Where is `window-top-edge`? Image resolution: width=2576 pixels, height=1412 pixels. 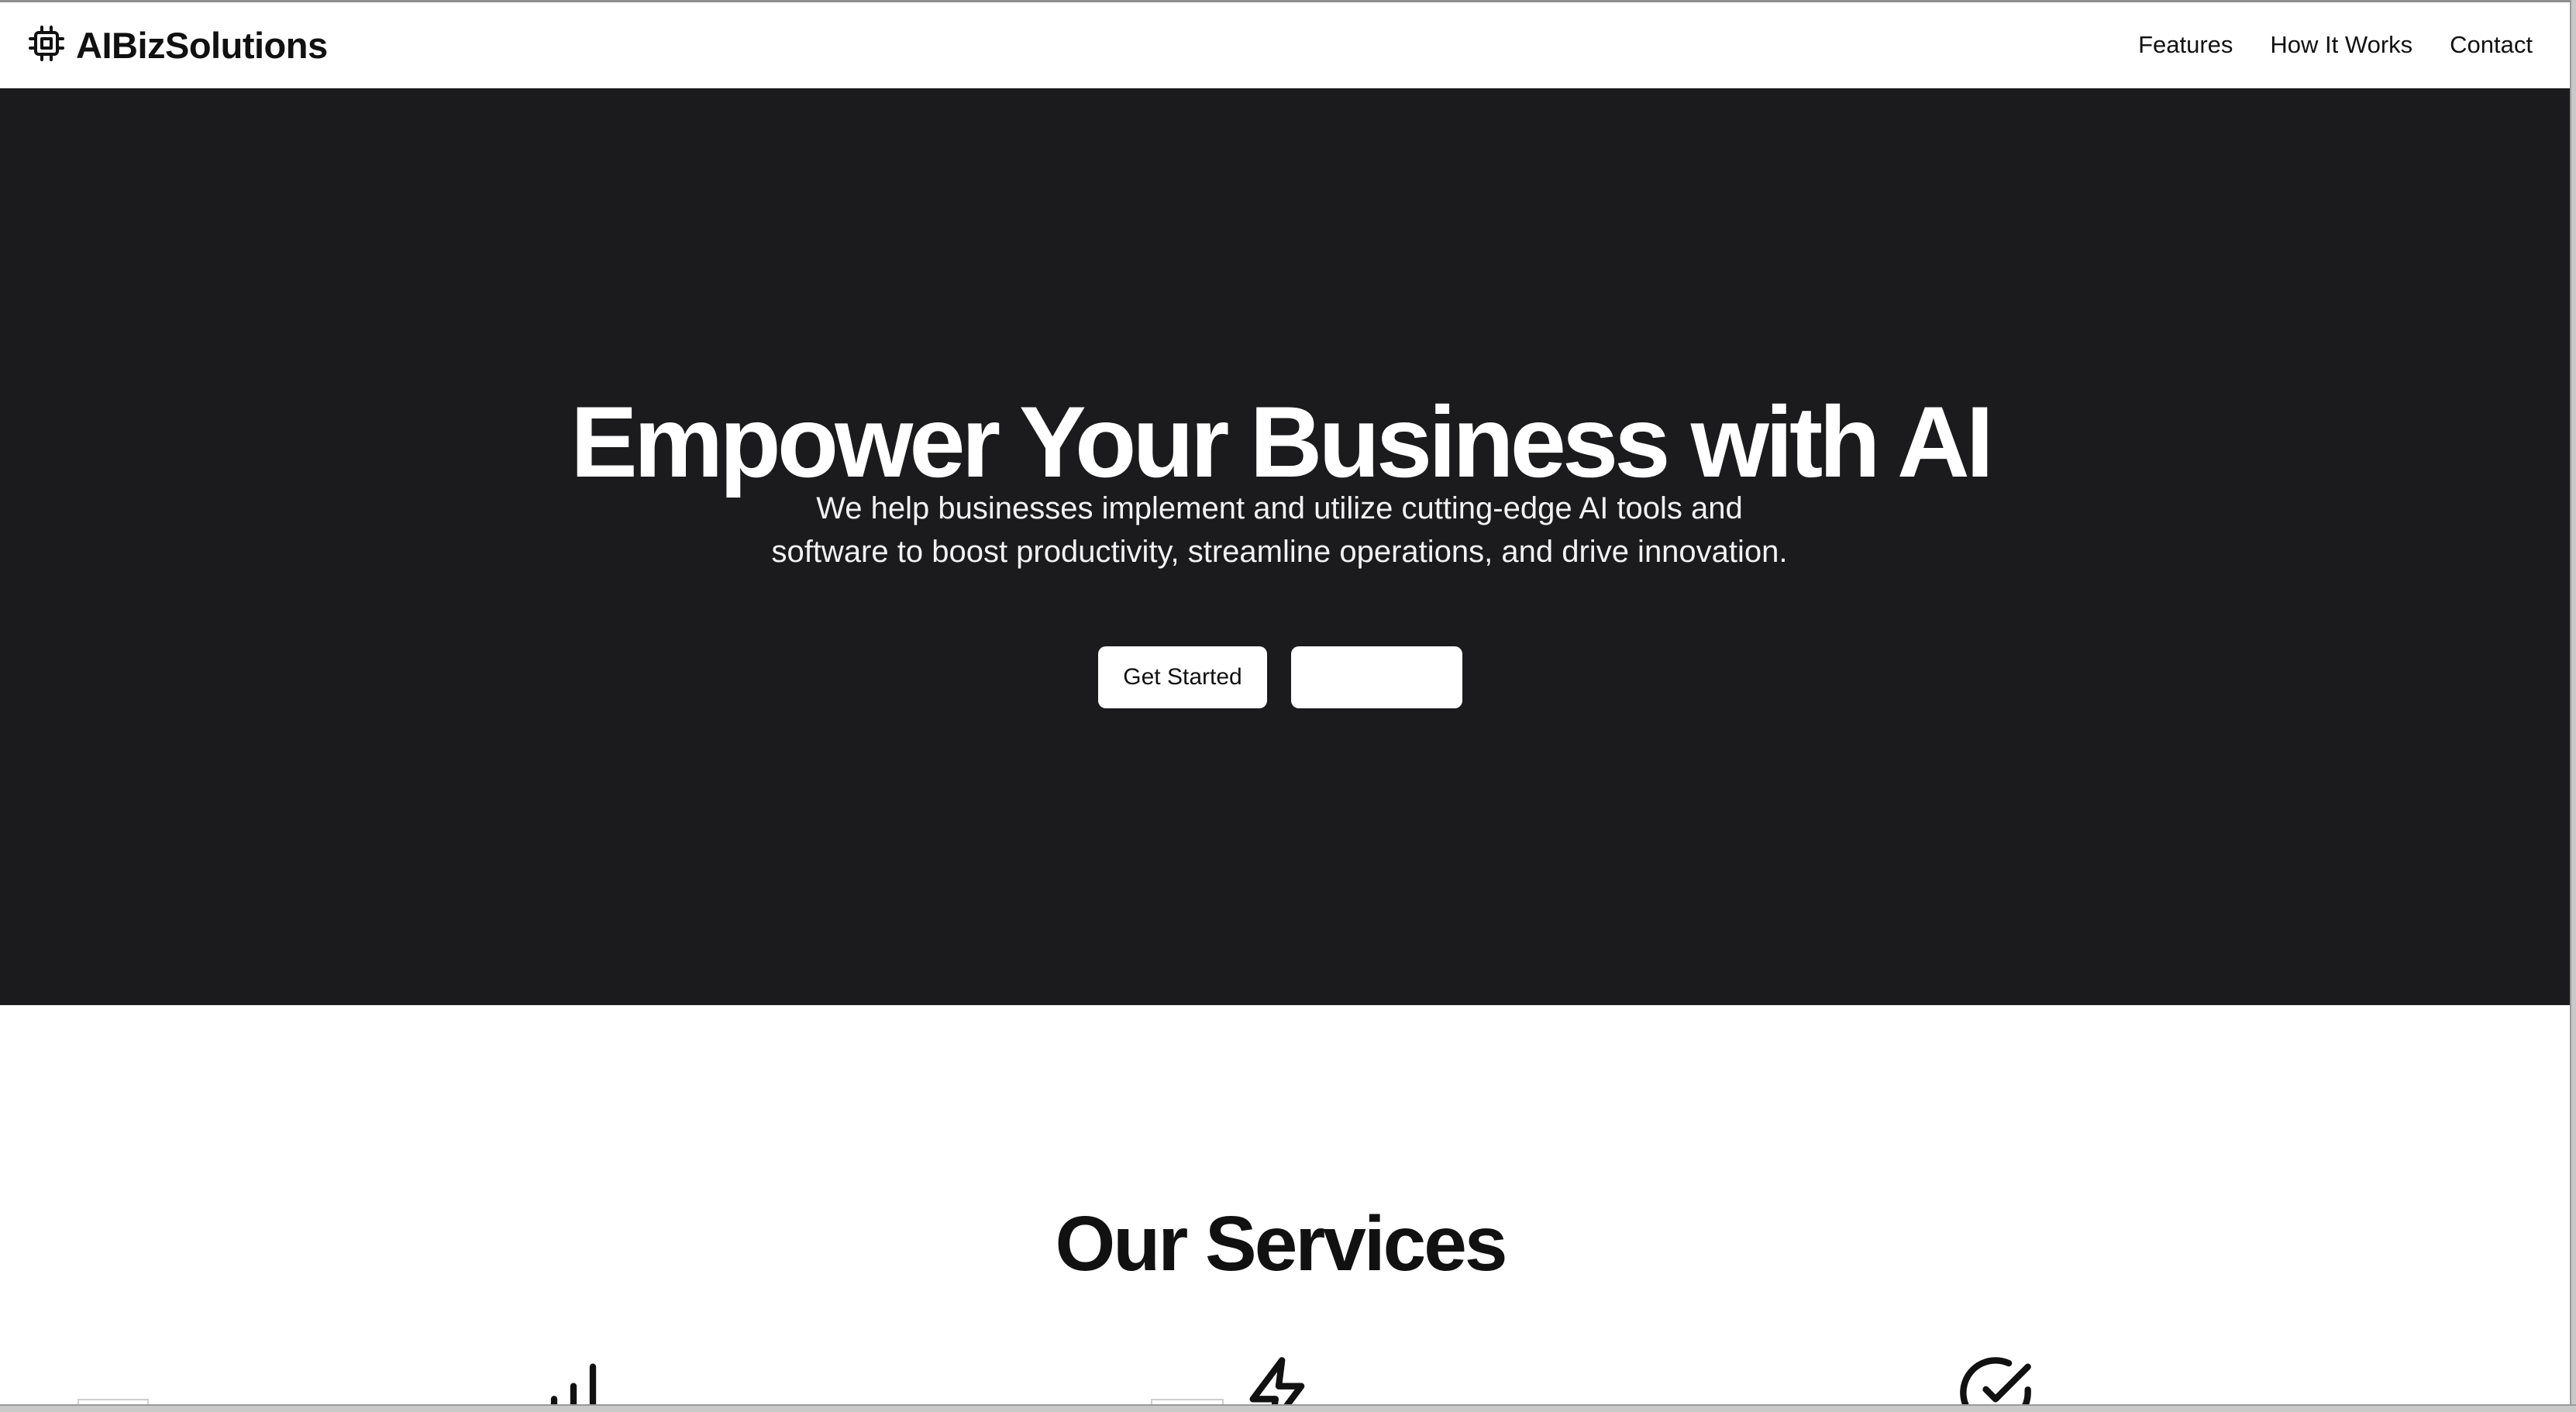 window-top-edge is located at coordinates (1288, 1).